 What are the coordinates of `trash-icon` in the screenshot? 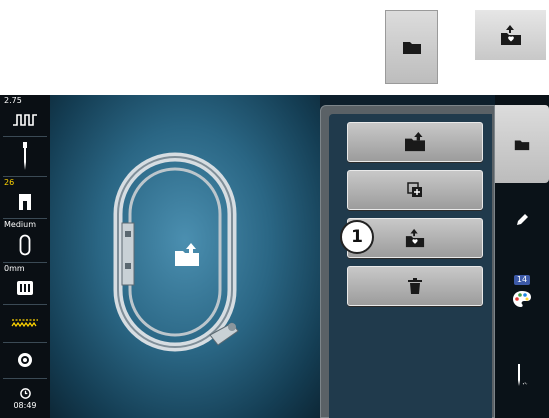 It's located at (415, 286).